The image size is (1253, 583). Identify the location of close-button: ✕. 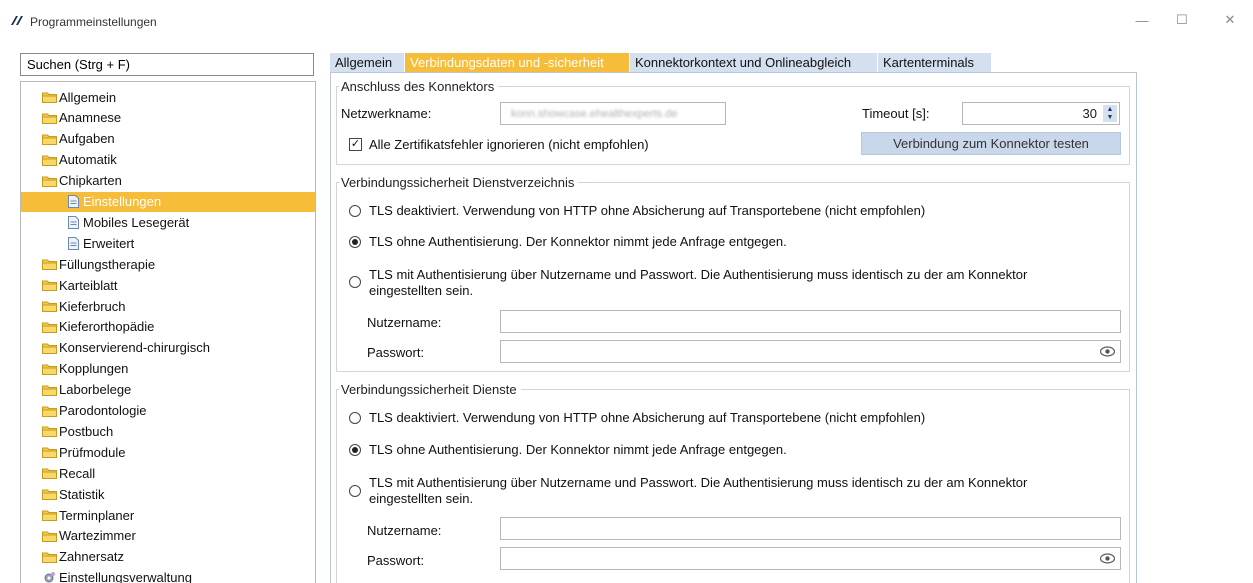
(1230, 20).